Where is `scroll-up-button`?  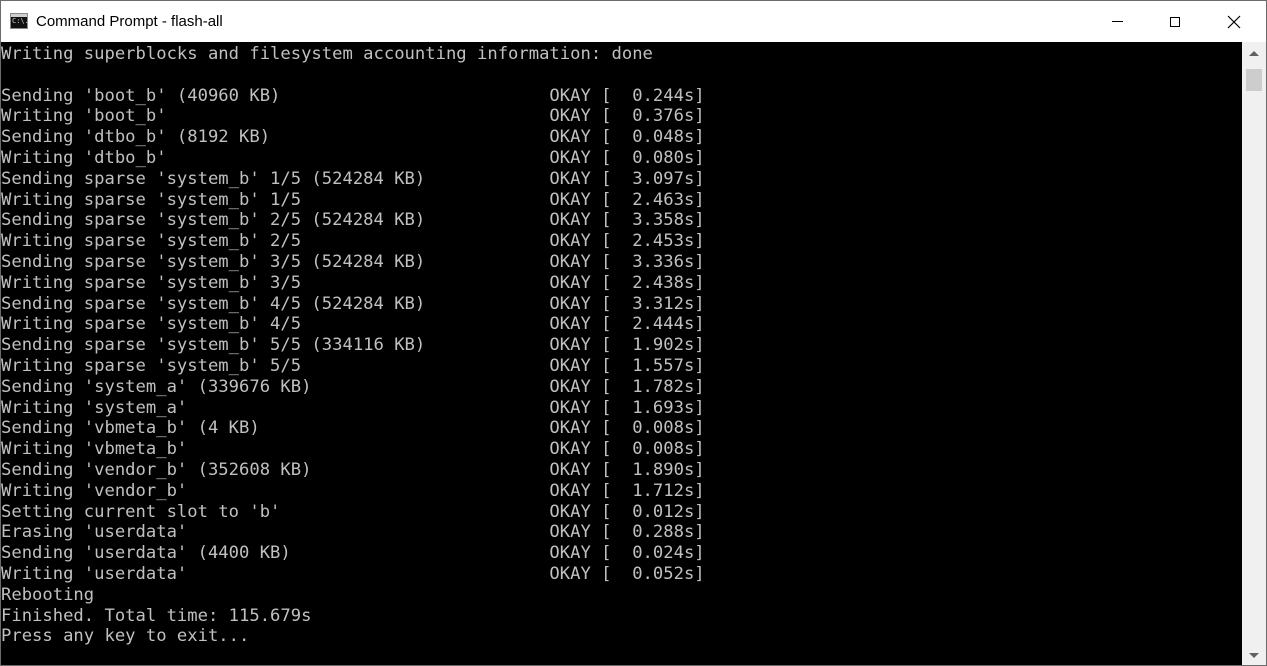
scroll-up-button is located at coordinates (1254, 53).